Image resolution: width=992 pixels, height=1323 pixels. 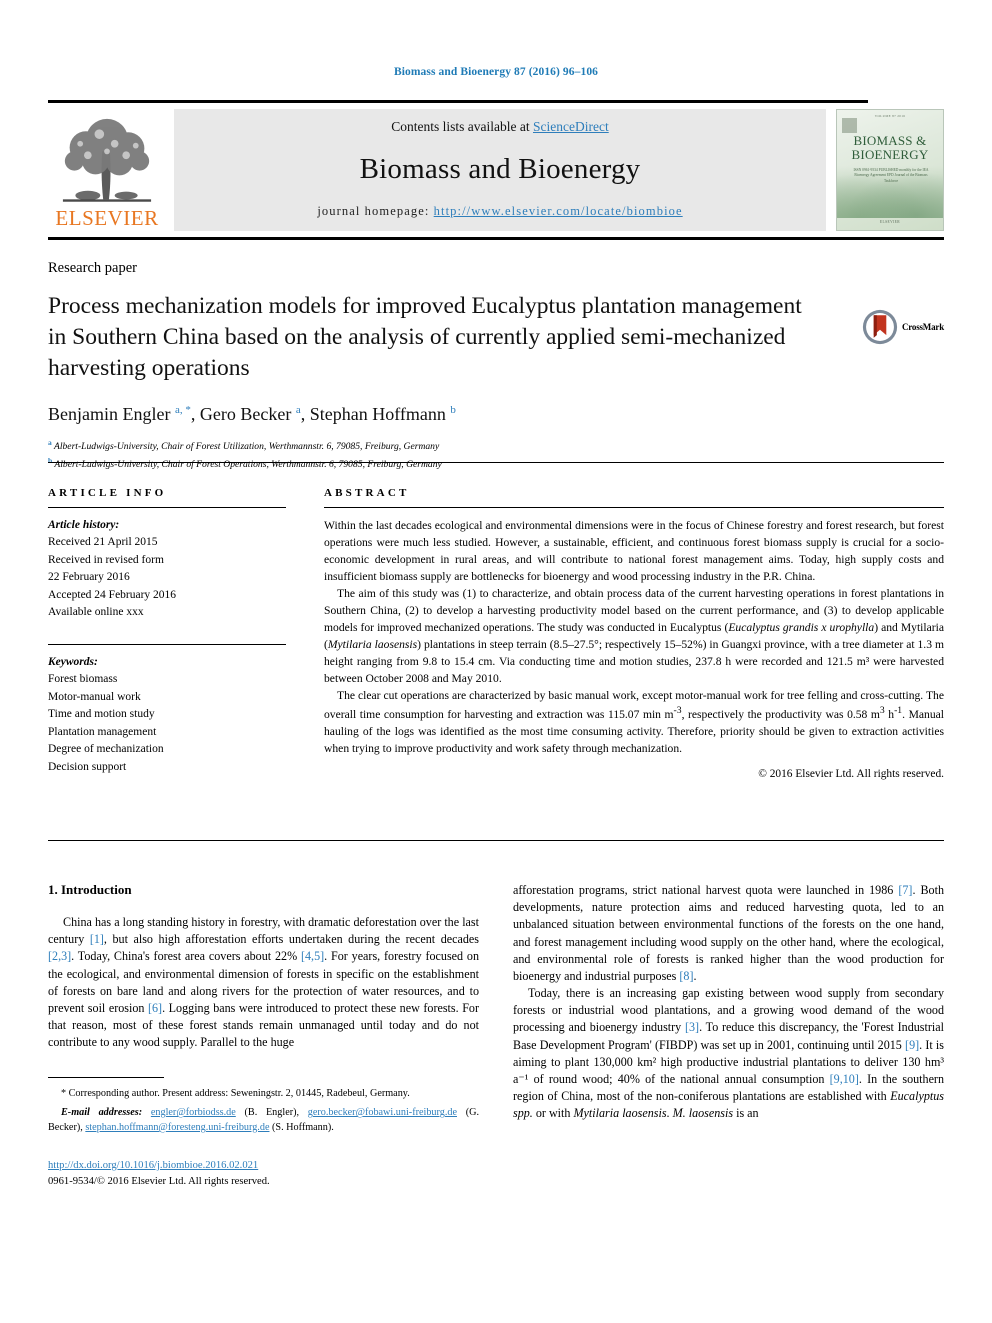 What do you see at coordinates (102, 731) in the screenshot?
I see `list-item: Plantation management` at bounding box center [102, 731].